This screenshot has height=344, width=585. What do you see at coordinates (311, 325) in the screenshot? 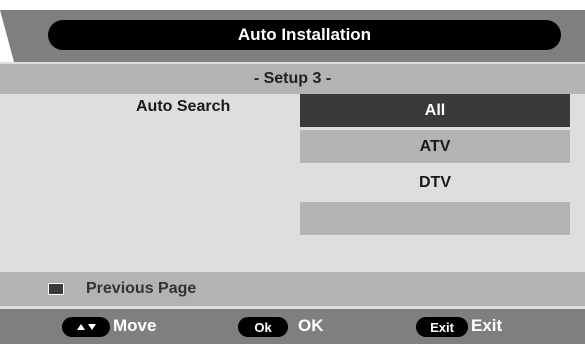
I see `ok-hint-label: OK` at bounding box center [311, 325].